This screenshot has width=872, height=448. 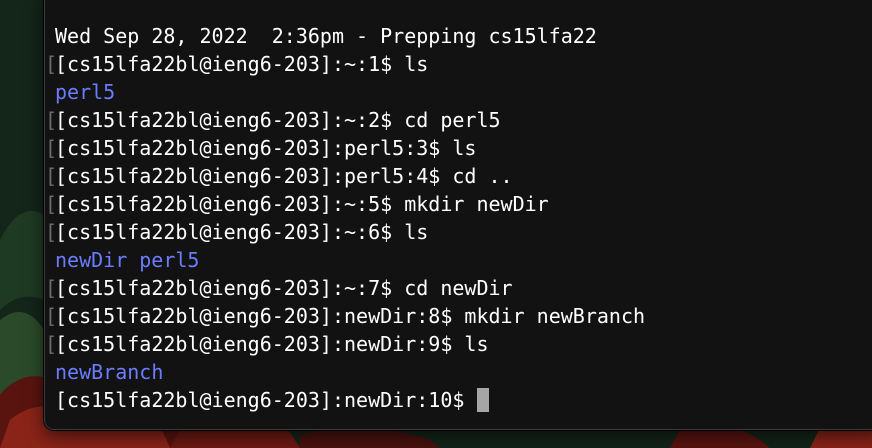 What do you see at coordinates (254, 316) in the screenshot?
I see `prompt-text: [cs15lfa22bl@ieng6-203]:newDir:8$` at bounding box center [254, 316].